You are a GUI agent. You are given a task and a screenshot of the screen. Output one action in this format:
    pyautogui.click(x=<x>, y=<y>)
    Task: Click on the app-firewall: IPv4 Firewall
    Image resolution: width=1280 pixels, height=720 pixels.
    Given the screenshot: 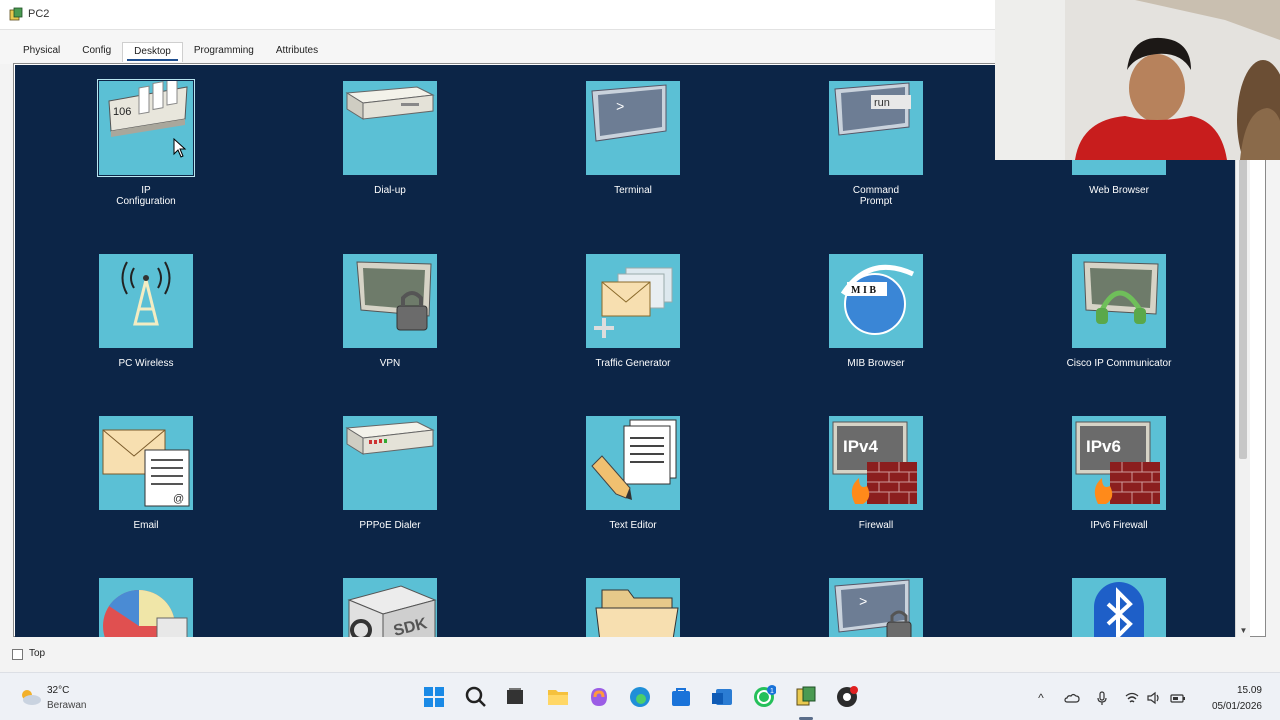 What is the action you would take?
    pyautogui.click(x=876, y=473)
    